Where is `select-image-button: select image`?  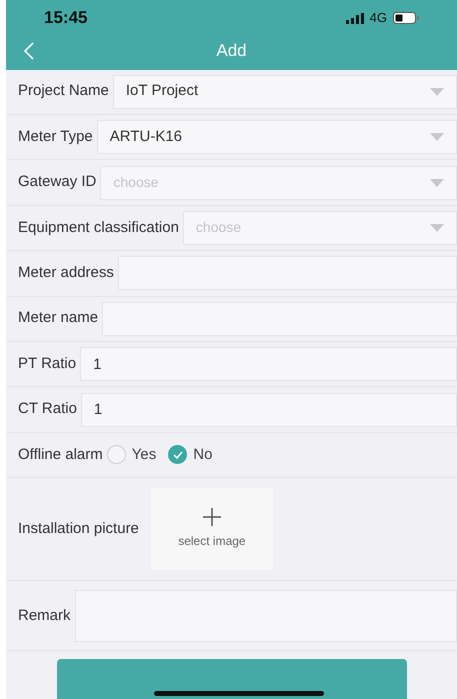 select-image-button: select image is located at coordinates (211, 529).